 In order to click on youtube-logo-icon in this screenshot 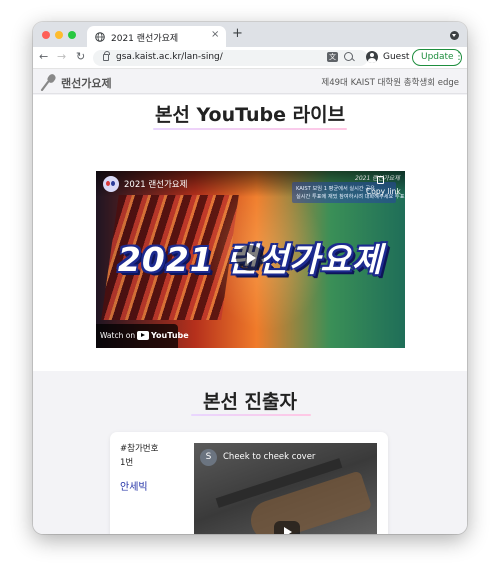, I will do `click(143, 335)`.